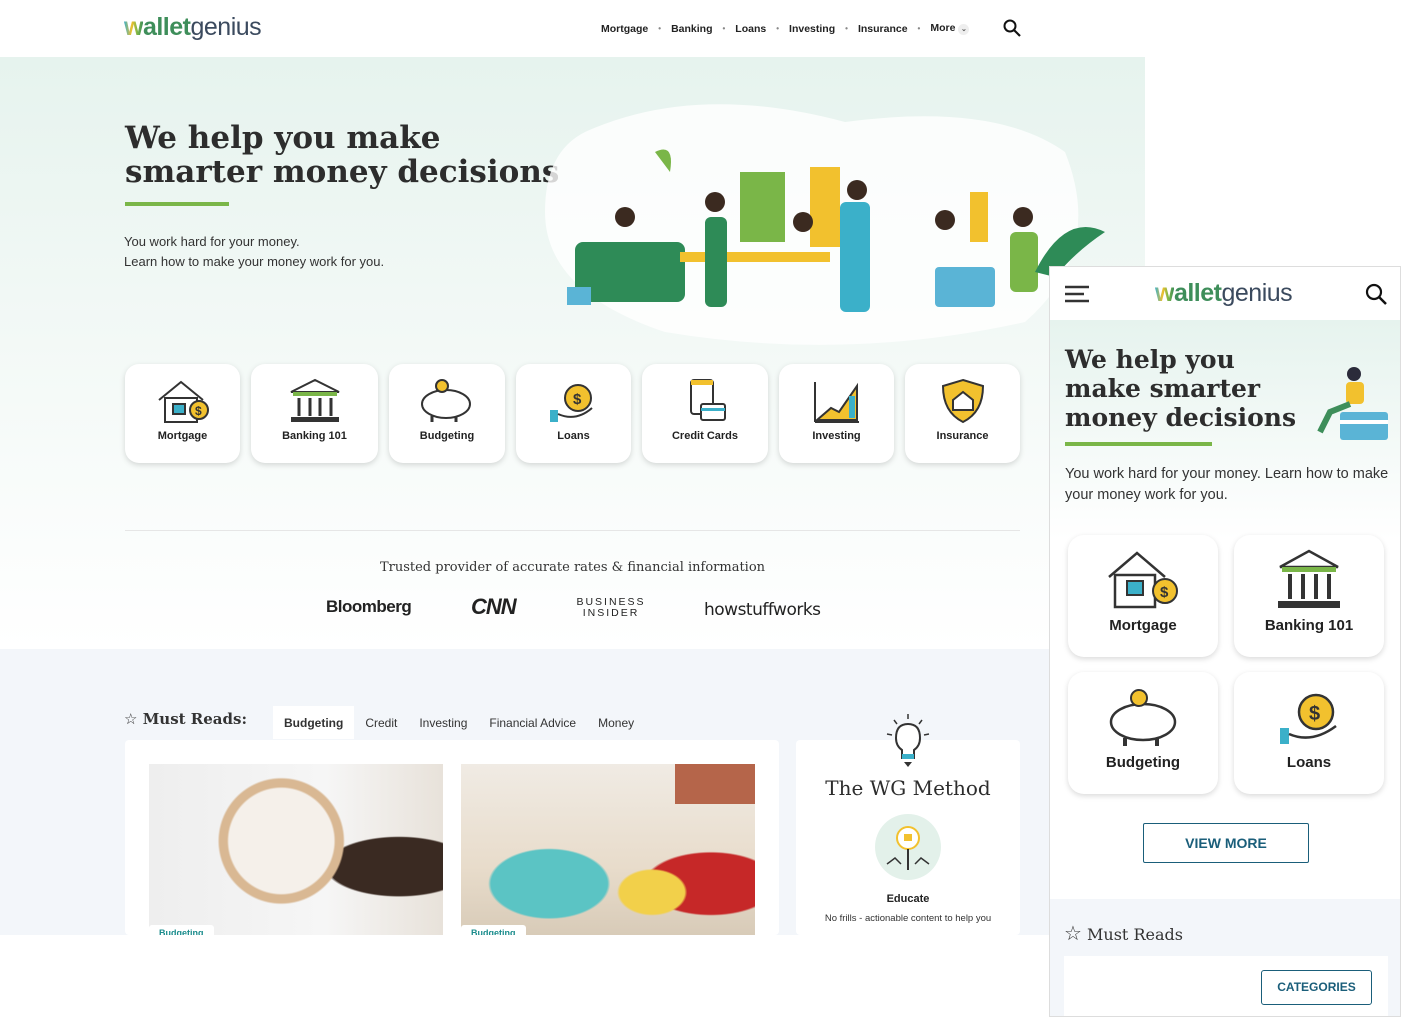 The image size is (1401, 1017). What do you see at coordinates (762, 610) in the screenshot?
I see `howstuffworks-logo: howstuffworks` at bounding box center [762, 610].